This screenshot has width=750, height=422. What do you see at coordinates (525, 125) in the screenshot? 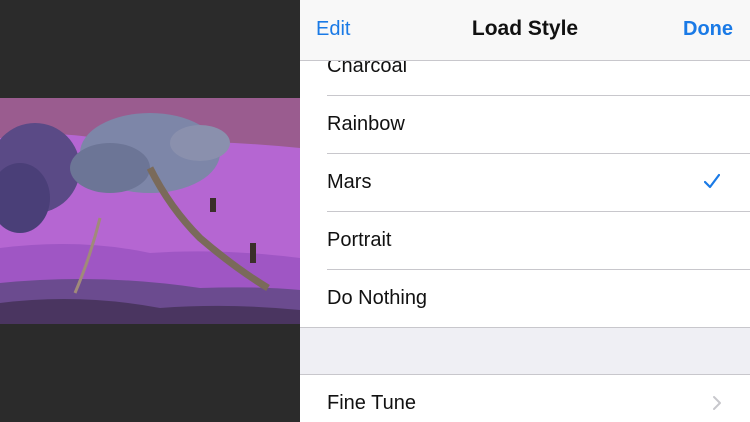
I see `list-item-rainbow: Rainbow` at bounding box center [525, 125].